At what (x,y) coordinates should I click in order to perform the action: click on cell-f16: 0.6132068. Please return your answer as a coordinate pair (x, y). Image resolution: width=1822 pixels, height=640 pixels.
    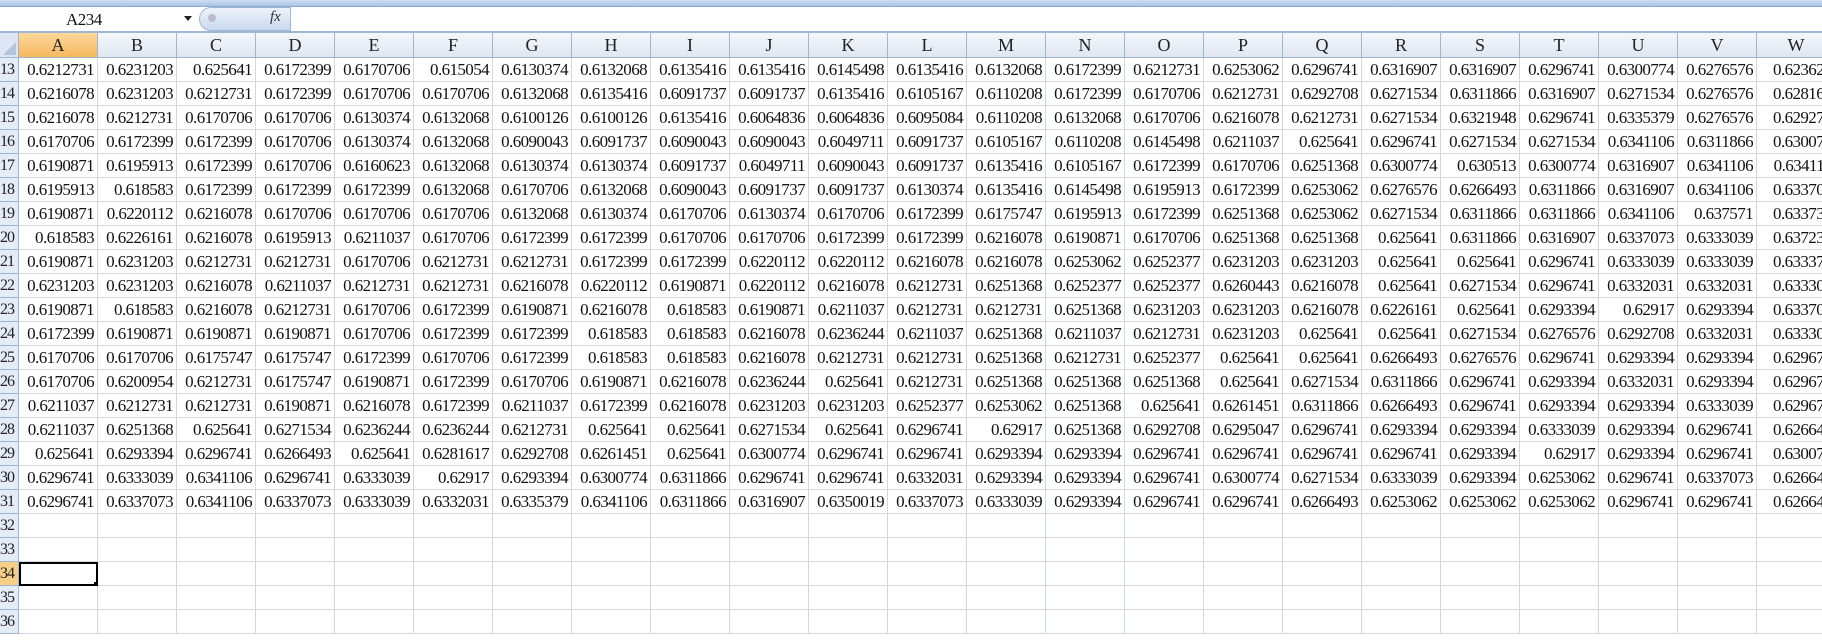
    Looking at the image, I should click on (453, 142).